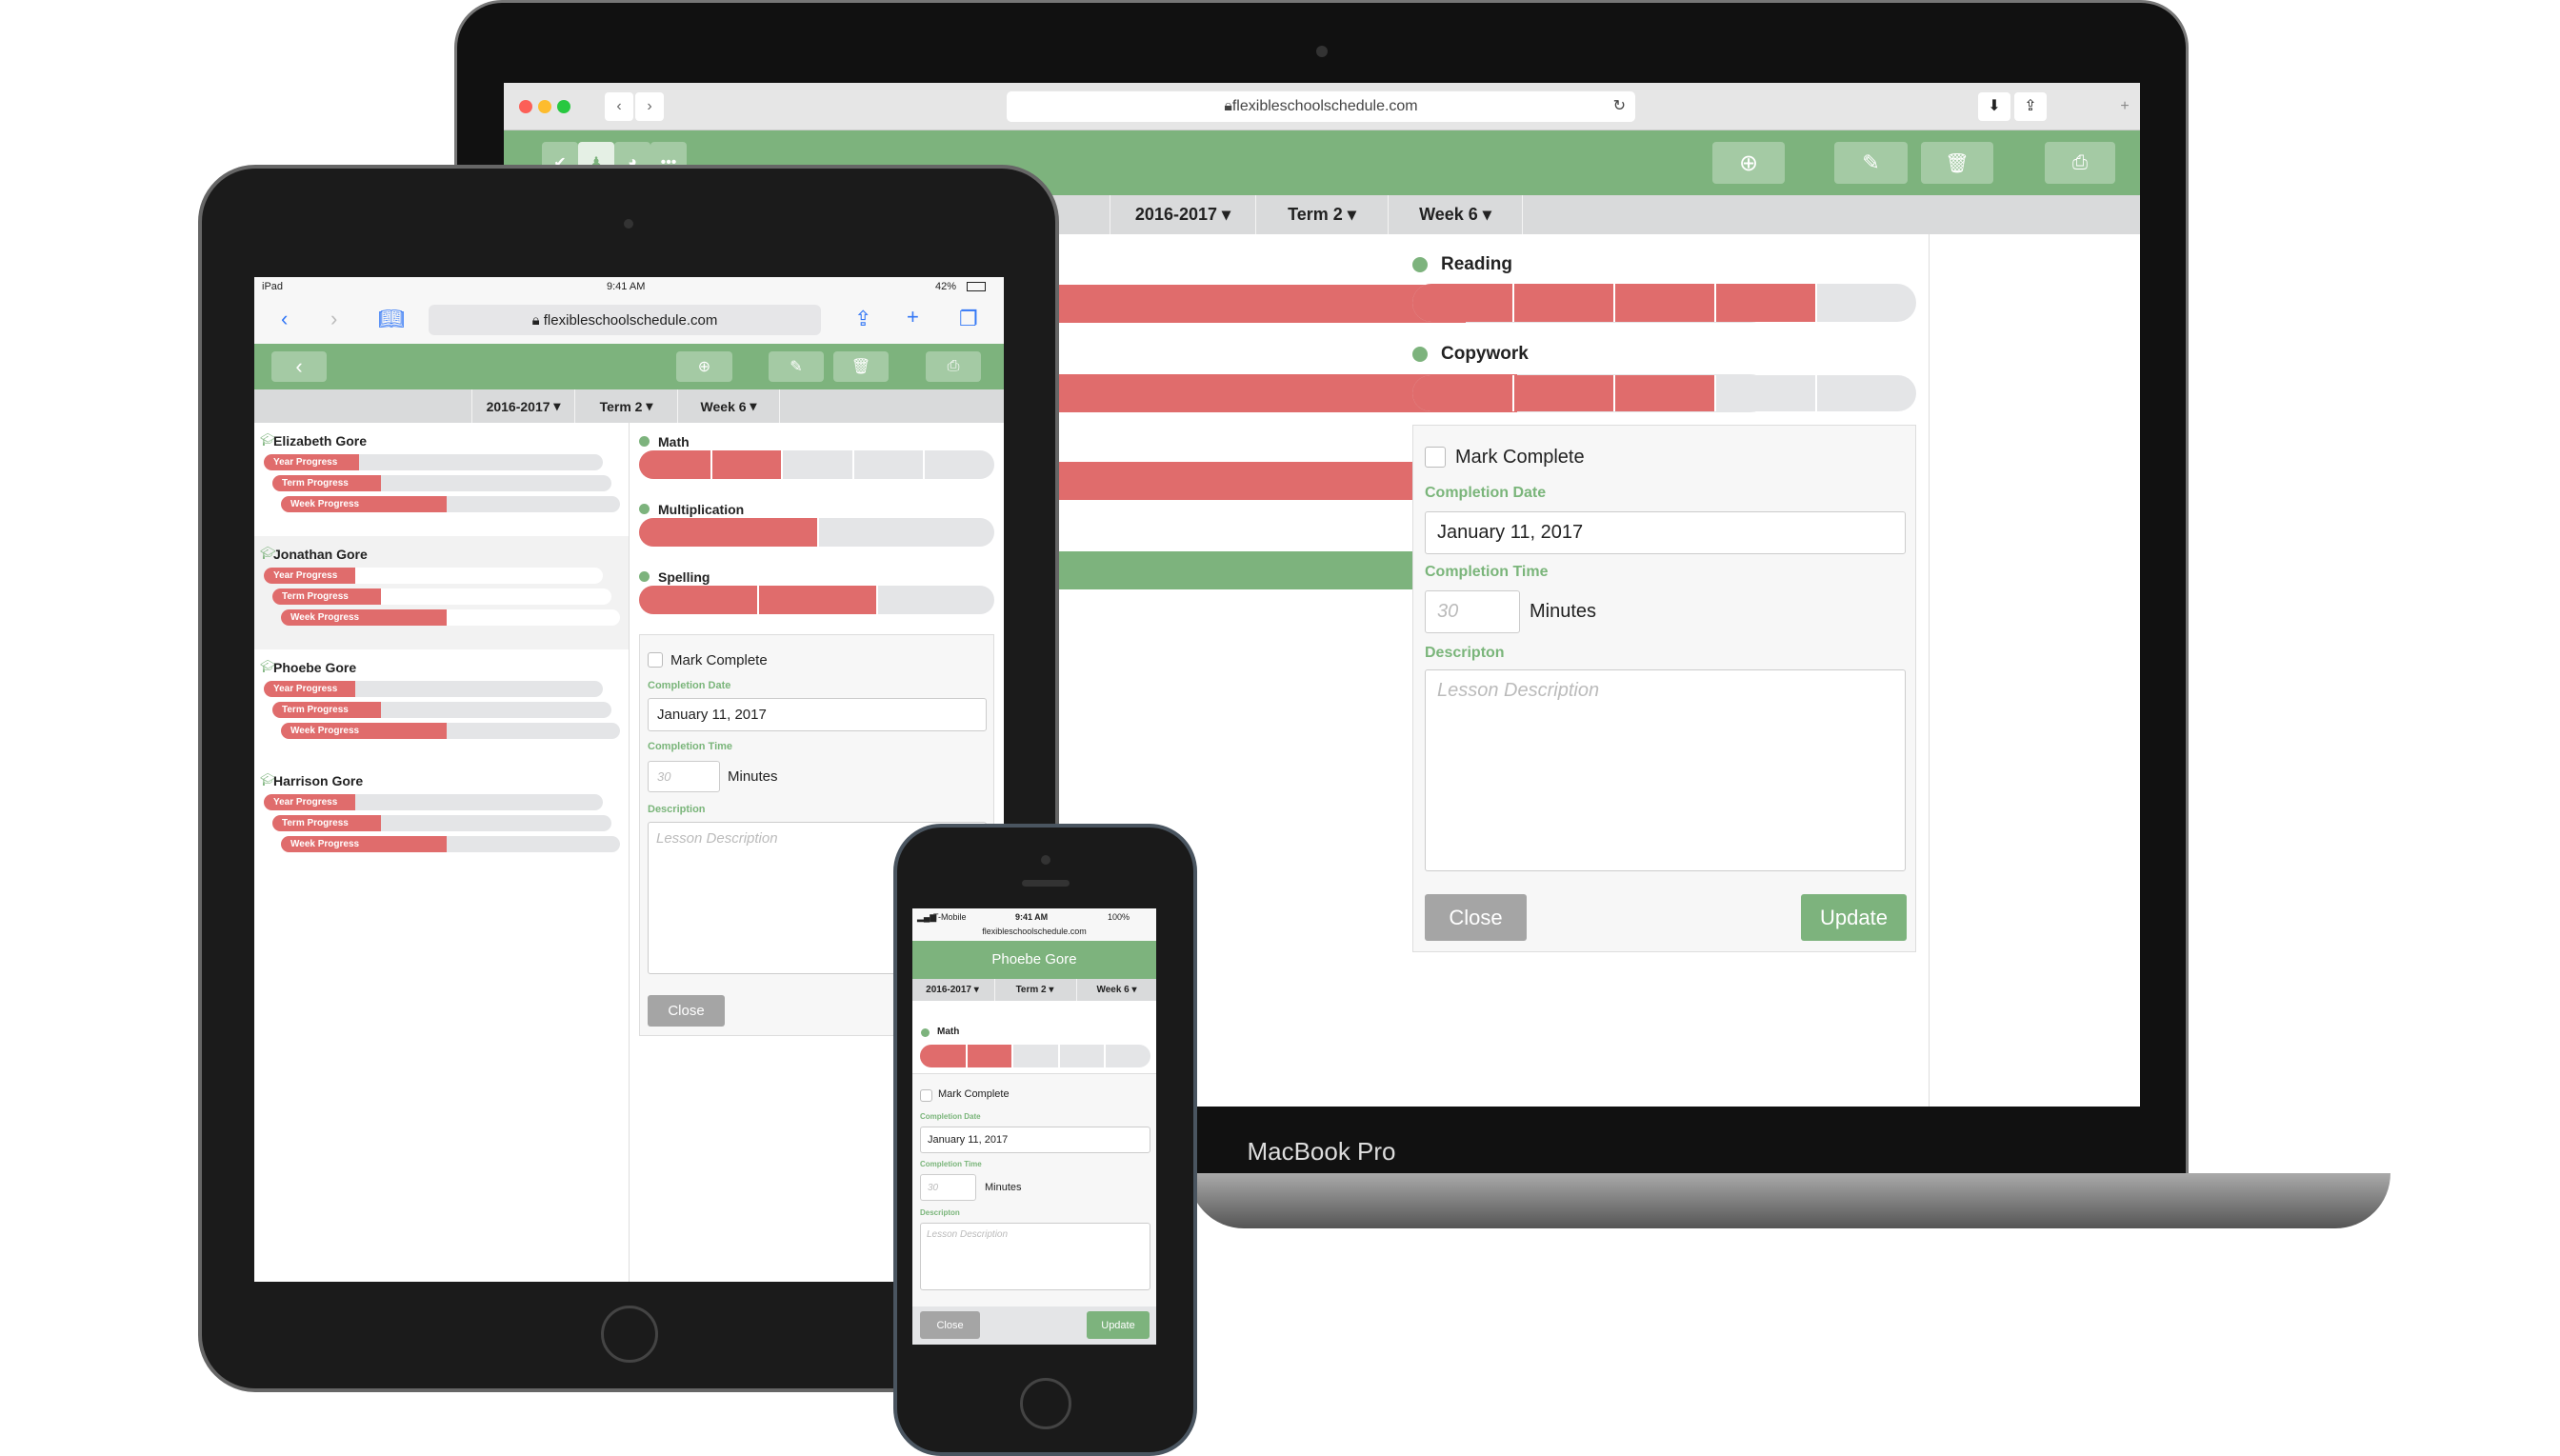 The image size is (2560, 1456). I want to click on subject-bar-reading, so click(1664, 303).